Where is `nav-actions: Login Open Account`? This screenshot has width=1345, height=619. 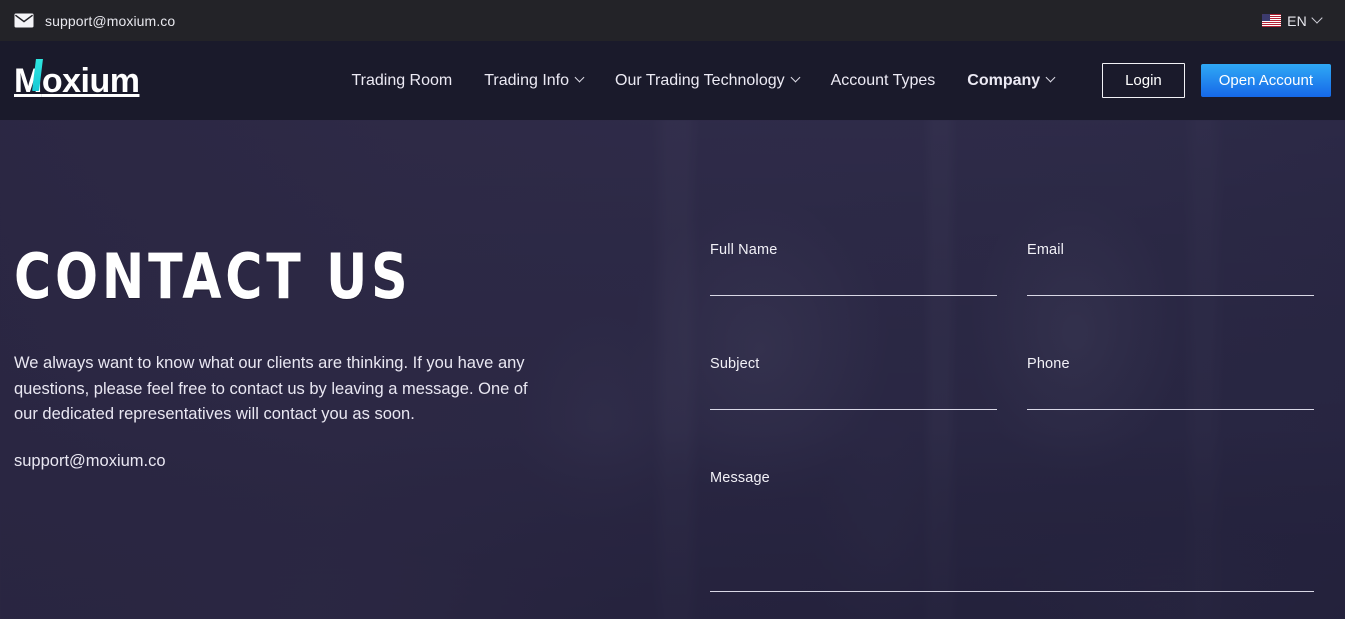
nav-actions: Login Open Account is located at coordinates (1216, 80).